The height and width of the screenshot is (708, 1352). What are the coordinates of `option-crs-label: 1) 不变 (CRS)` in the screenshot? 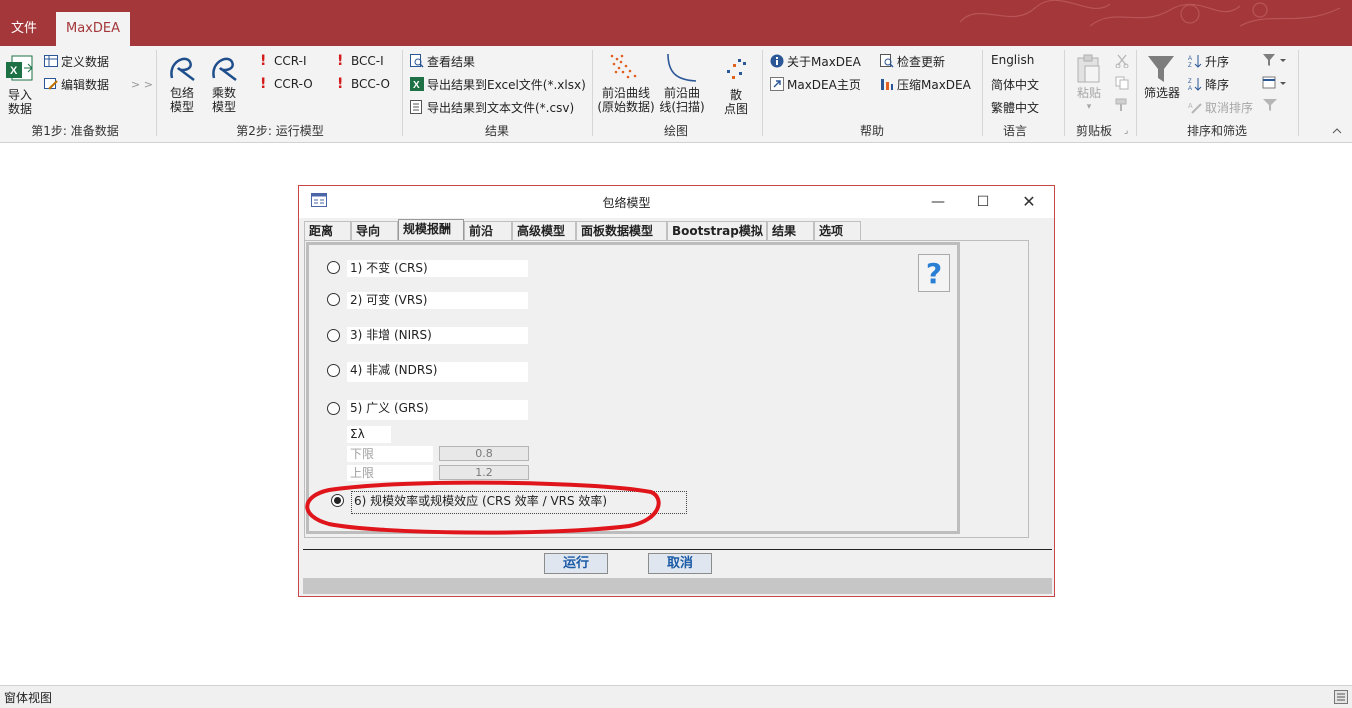 It's located at (437, 268).